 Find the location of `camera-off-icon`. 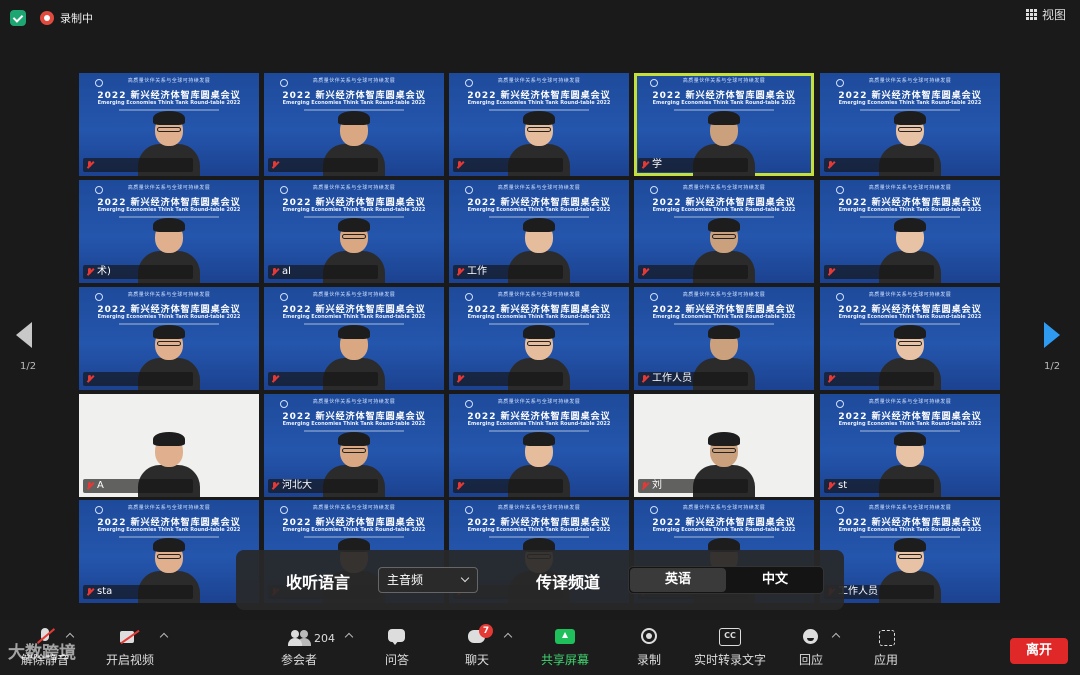

camera-off-icon is located at coordinates (130, 637).